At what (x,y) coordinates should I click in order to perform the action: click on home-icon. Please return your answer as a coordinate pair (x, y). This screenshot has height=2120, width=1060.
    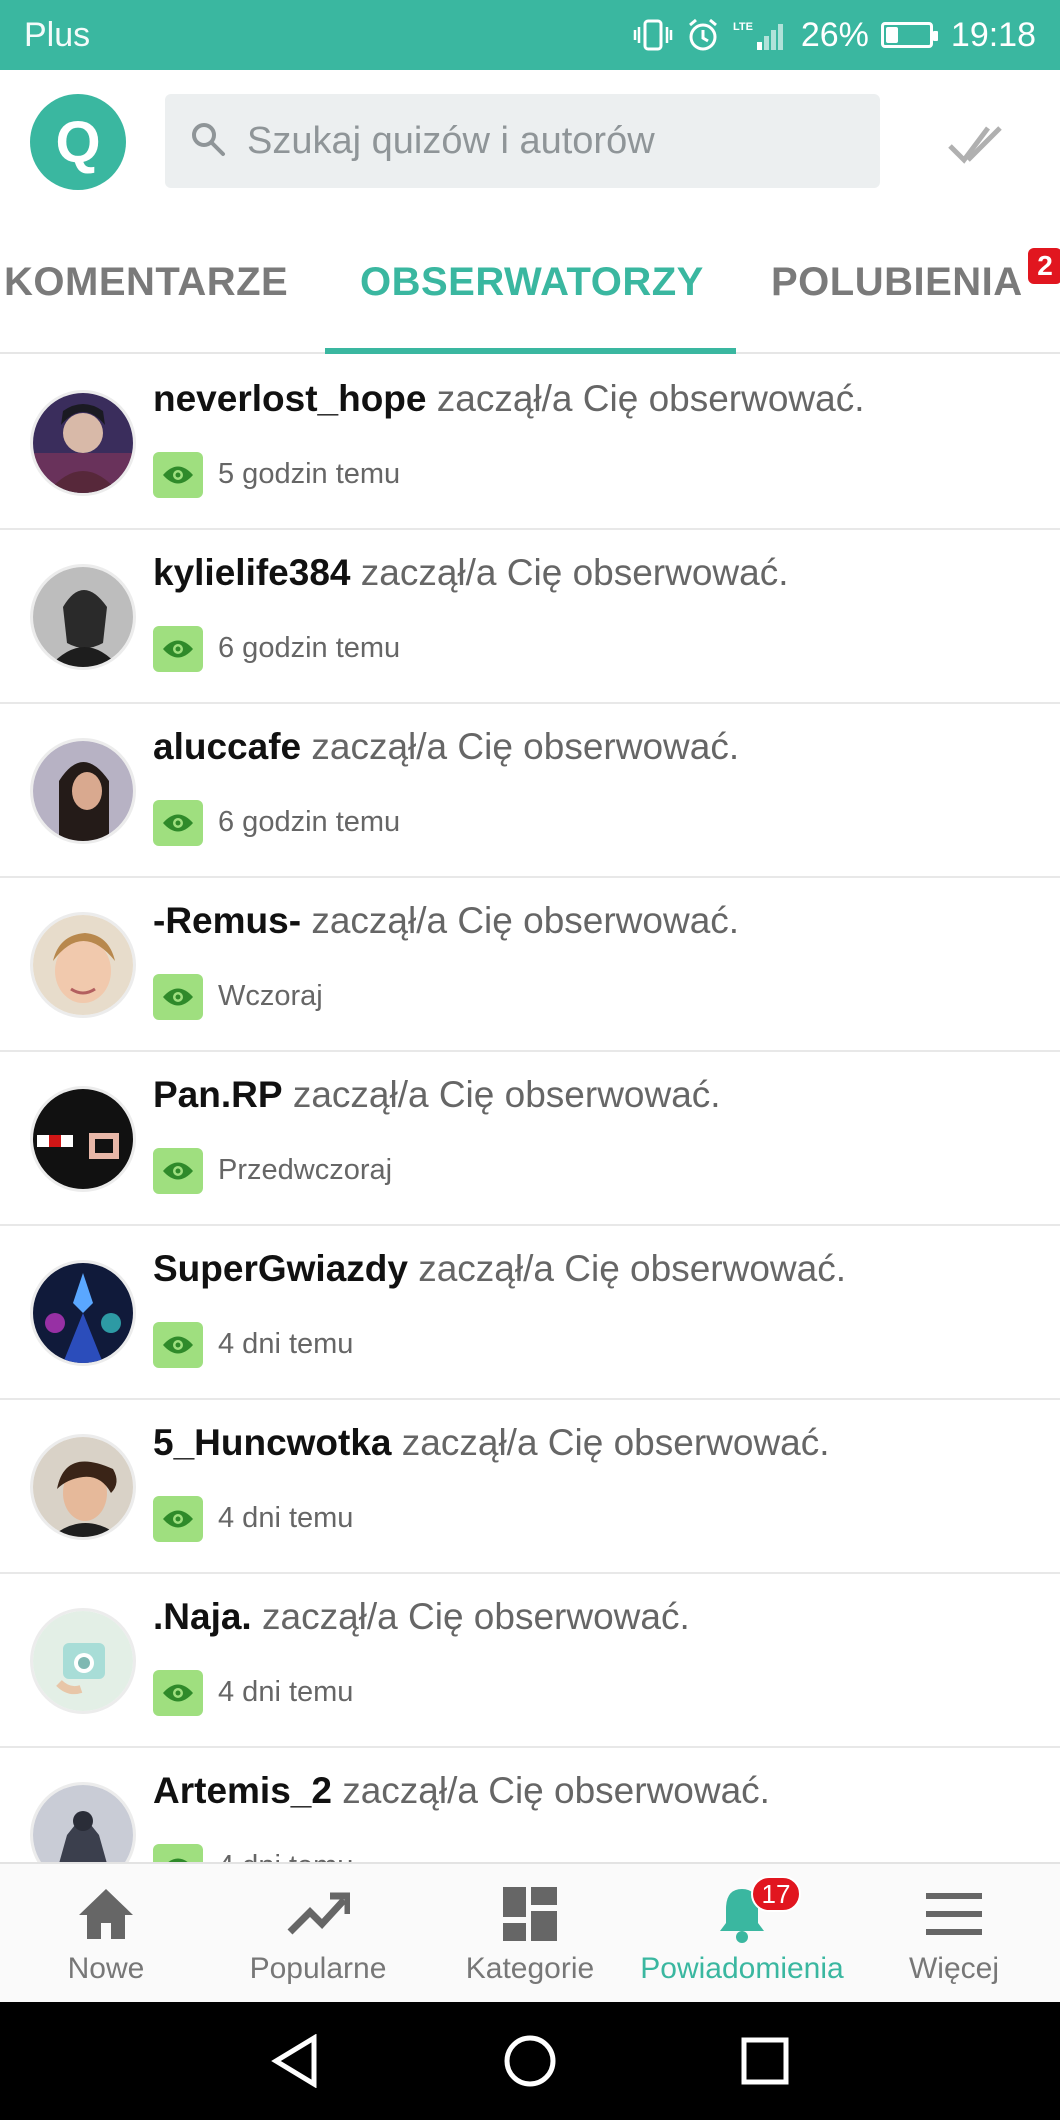
    Looking at the image, I should click on (106, 1914).